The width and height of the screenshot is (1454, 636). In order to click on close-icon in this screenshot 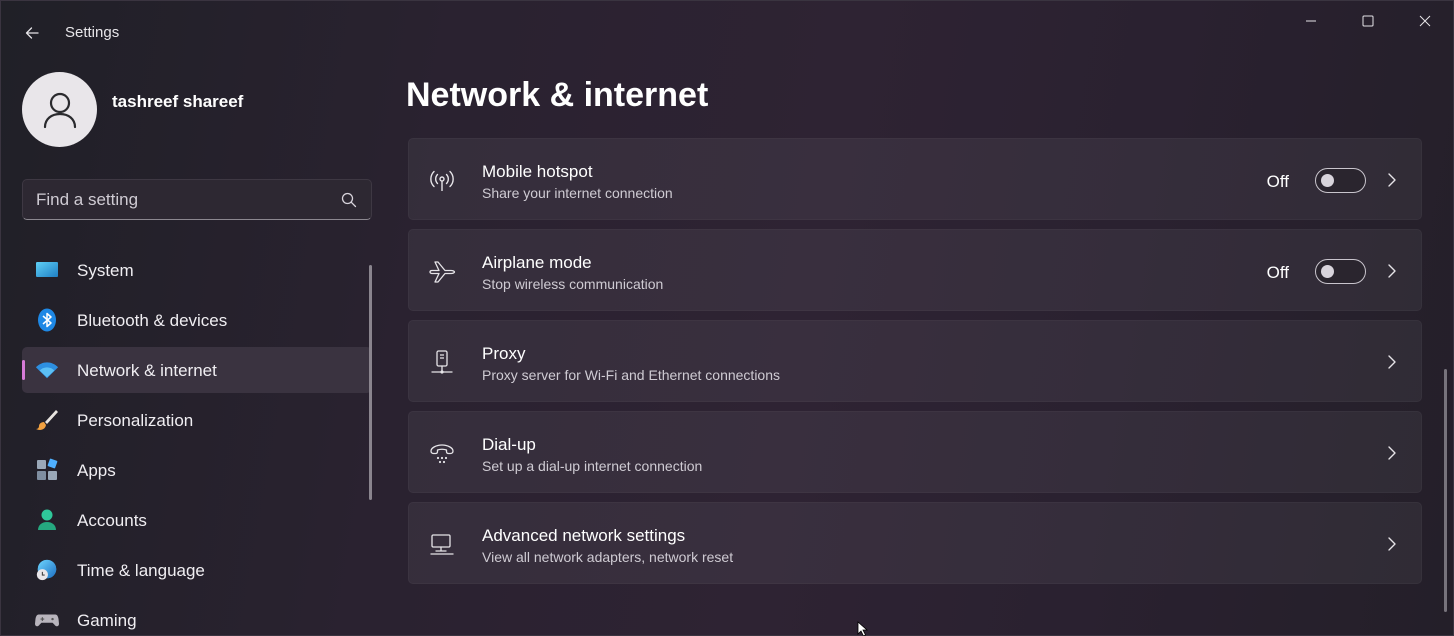, I will do `click(1424, 21)`.